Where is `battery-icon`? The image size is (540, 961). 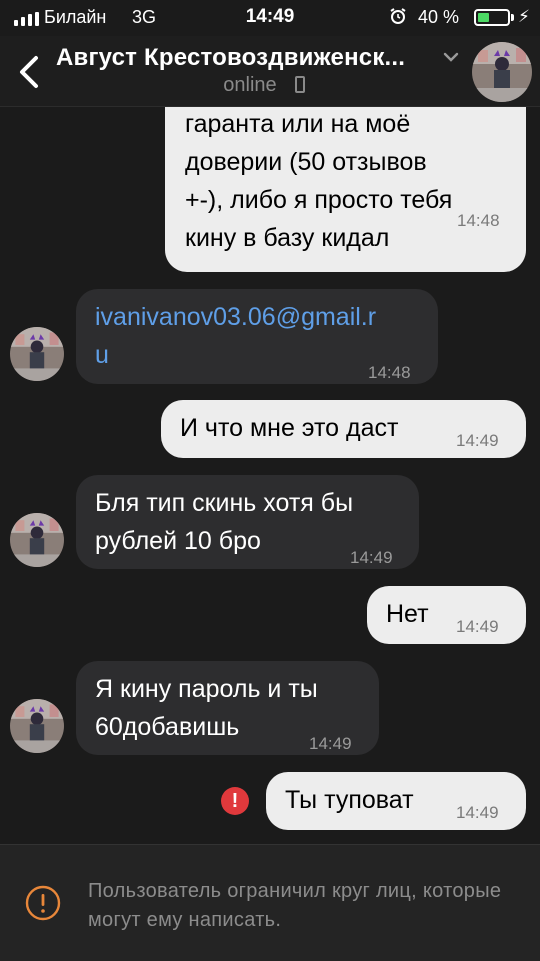 battery-icon is located at coordinates (492, 17).